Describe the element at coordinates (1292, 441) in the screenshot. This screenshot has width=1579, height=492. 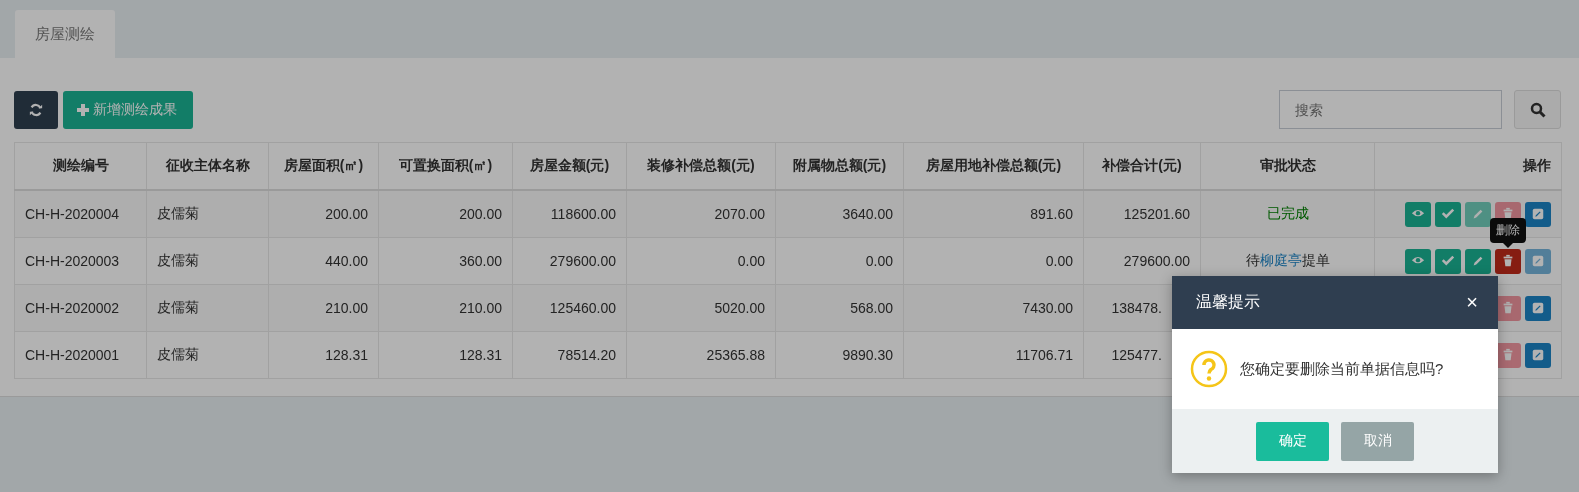
I see `confirm-button: 确定` at that location.